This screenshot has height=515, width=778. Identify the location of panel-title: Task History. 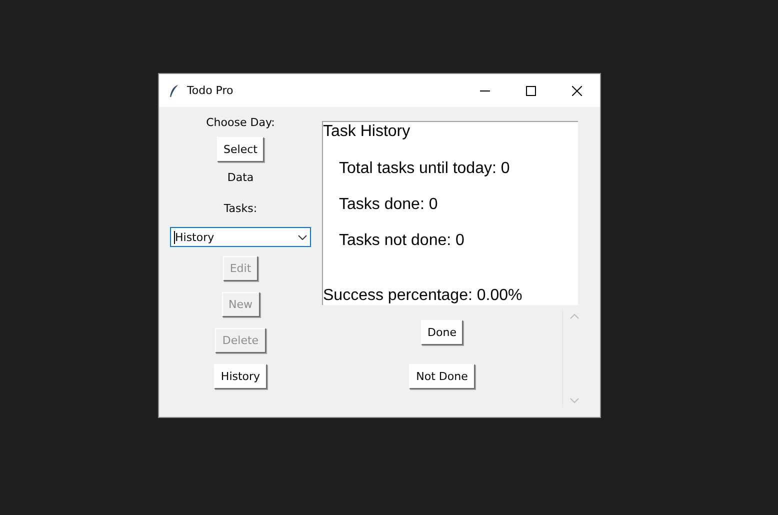
(367, 132).